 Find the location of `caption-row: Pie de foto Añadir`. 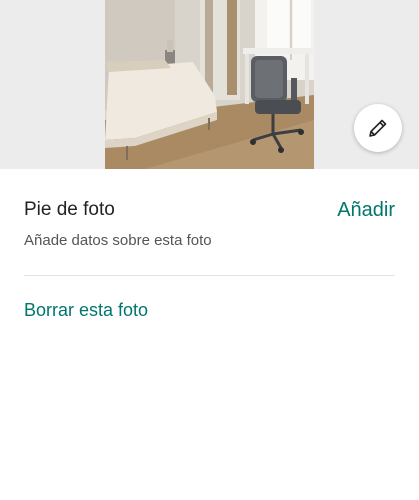

caption-row: Pie de foto Añadir is located at coordinates (209, 212).